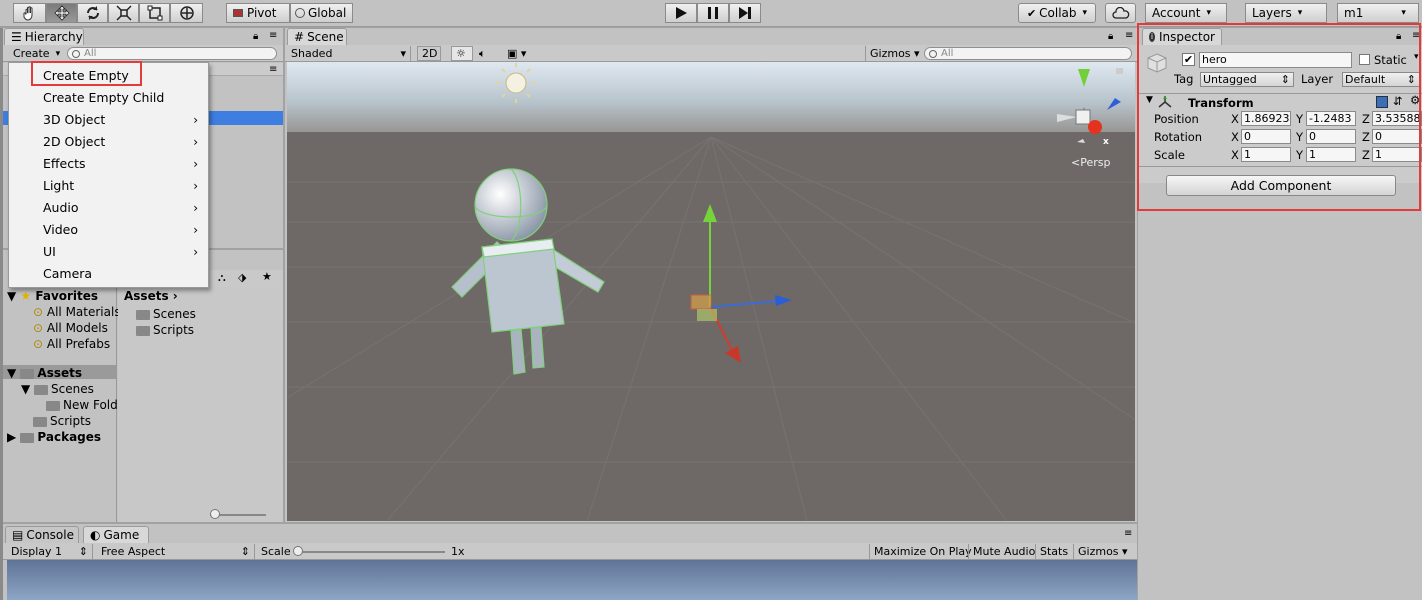  I want to click on effects-dropdown: ▣ ▾, so click(520, 53).